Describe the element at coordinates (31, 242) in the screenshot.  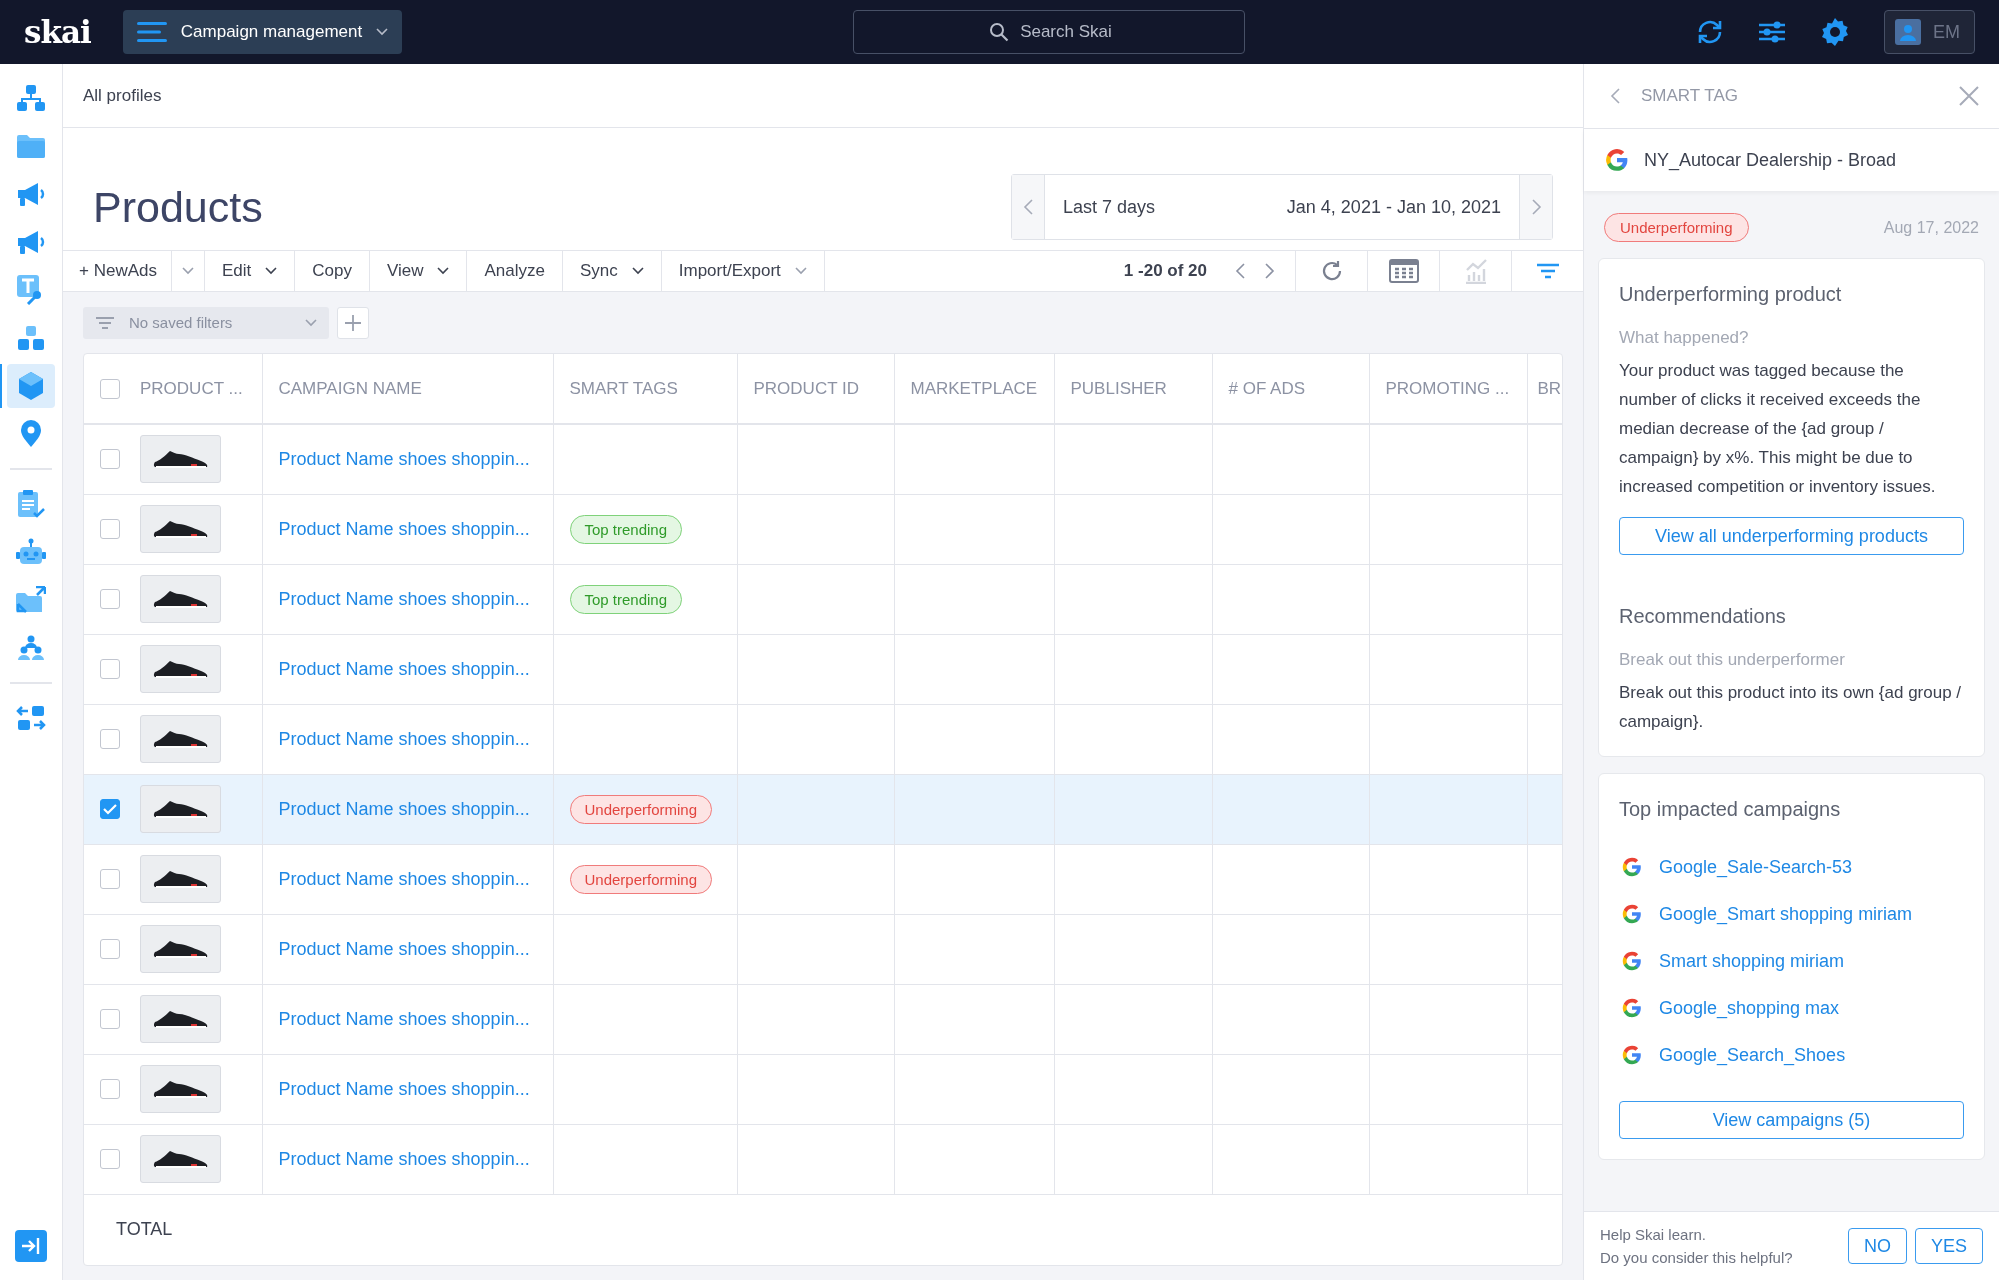
I see `megaphone-icon` at that location.